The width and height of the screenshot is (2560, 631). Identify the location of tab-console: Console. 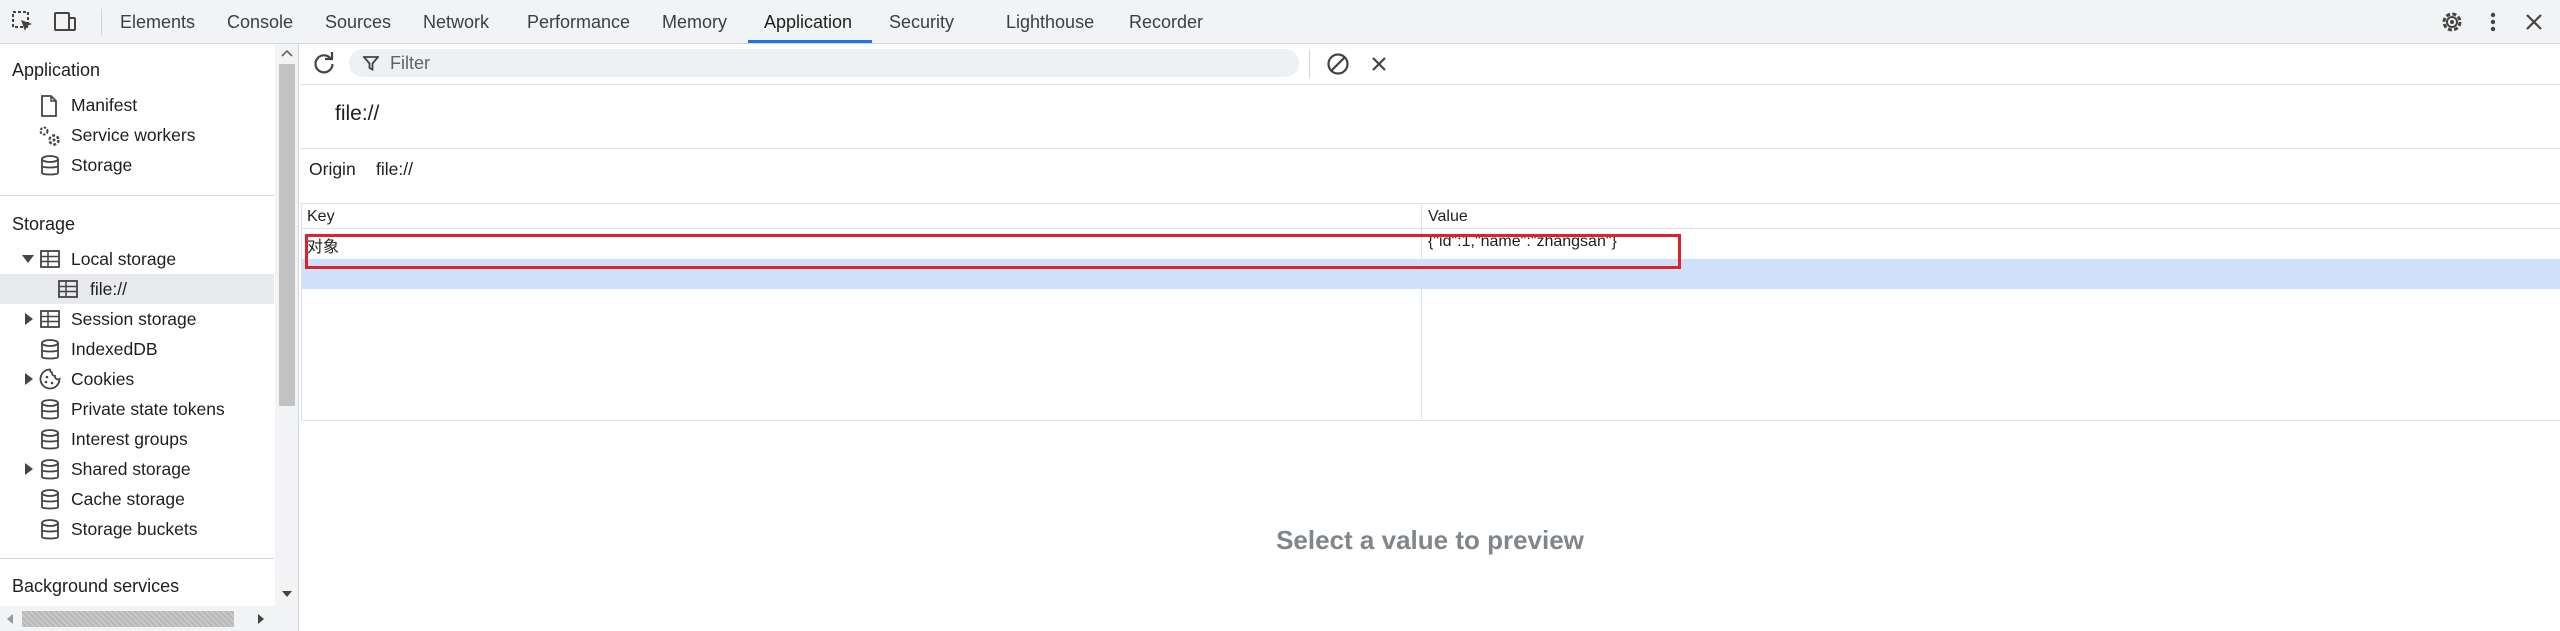
(260, 21).